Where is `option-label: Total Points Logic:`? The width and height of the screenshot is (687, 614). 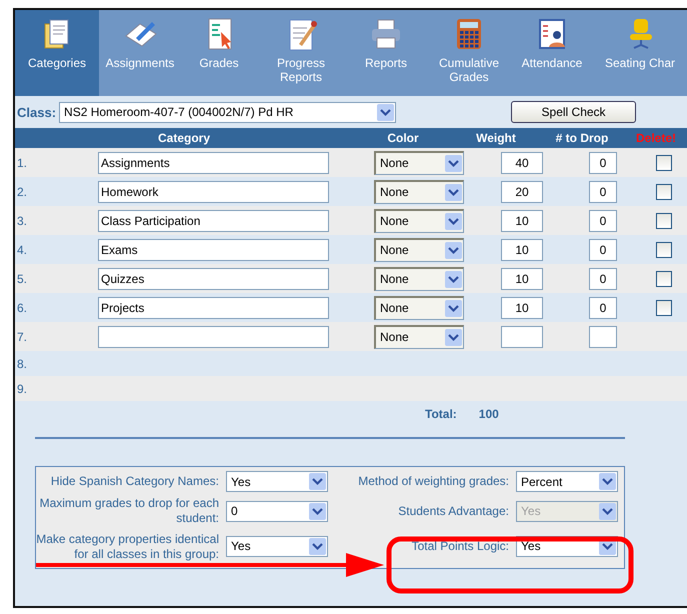
option-label: Total Points Logic: is located at coordinates (460, 546).